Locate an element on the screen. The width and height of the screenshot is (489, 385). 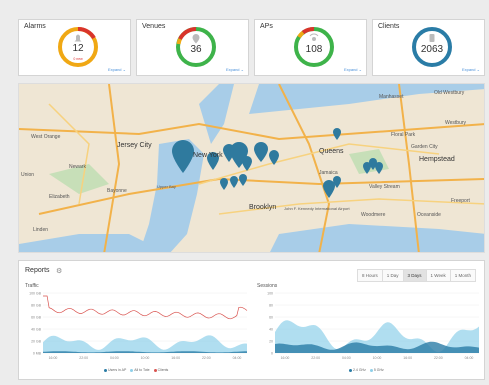
y-tick-label: 20 GB is located at coordinates (36, 342).